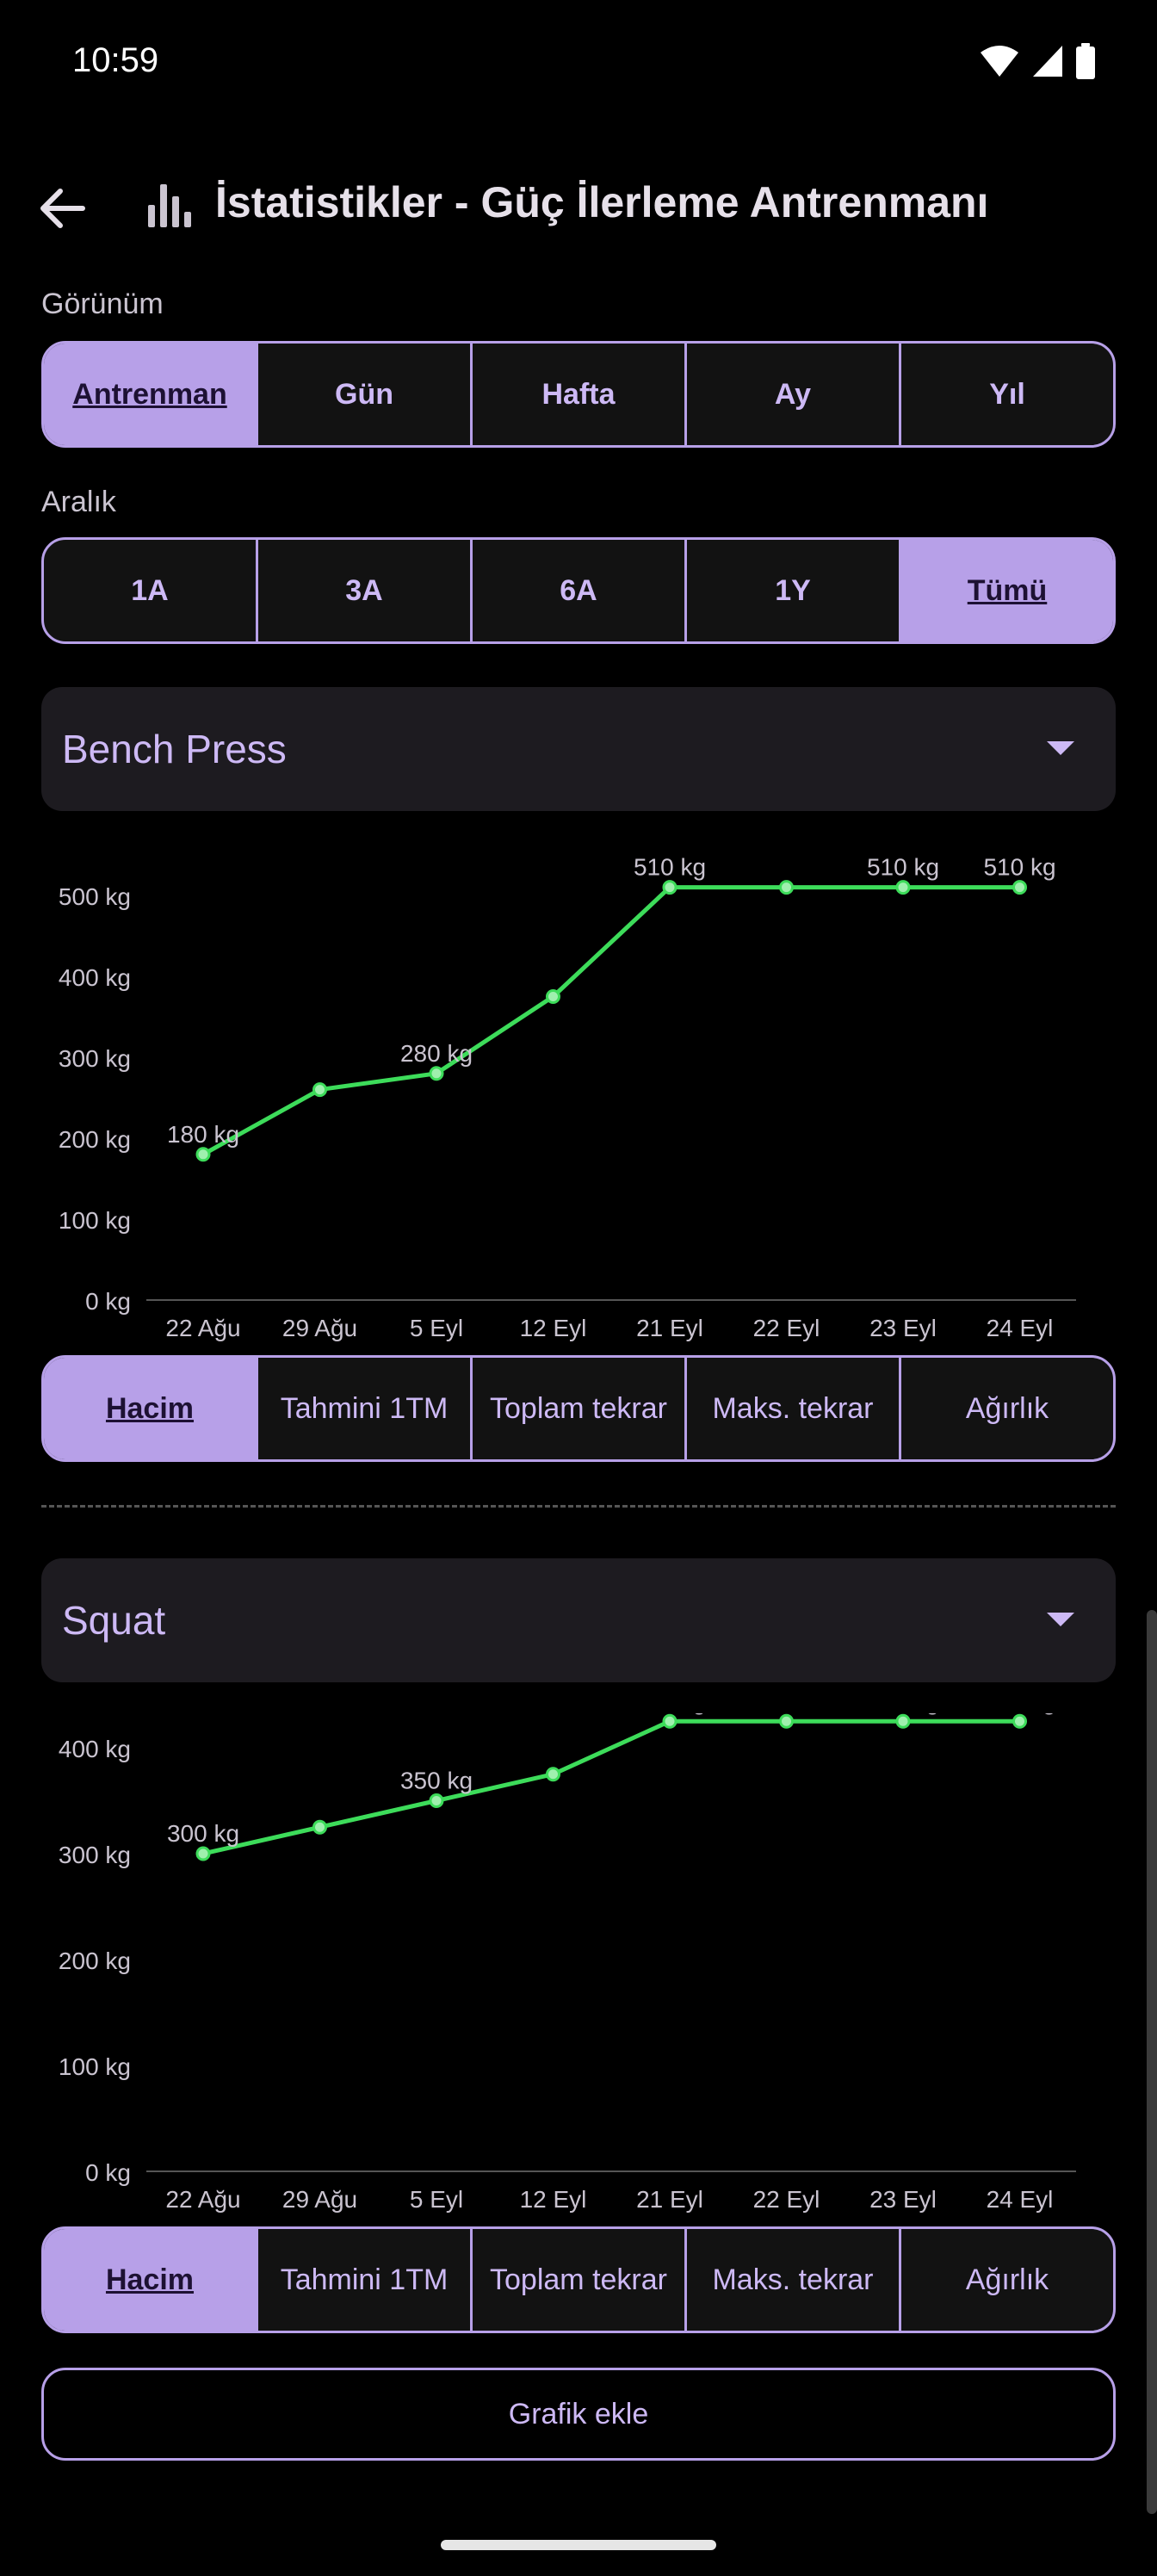 The height and width of the screenshot is (2576, 1157). I want to click on data-label: 300 kg, so click(203, 1833).